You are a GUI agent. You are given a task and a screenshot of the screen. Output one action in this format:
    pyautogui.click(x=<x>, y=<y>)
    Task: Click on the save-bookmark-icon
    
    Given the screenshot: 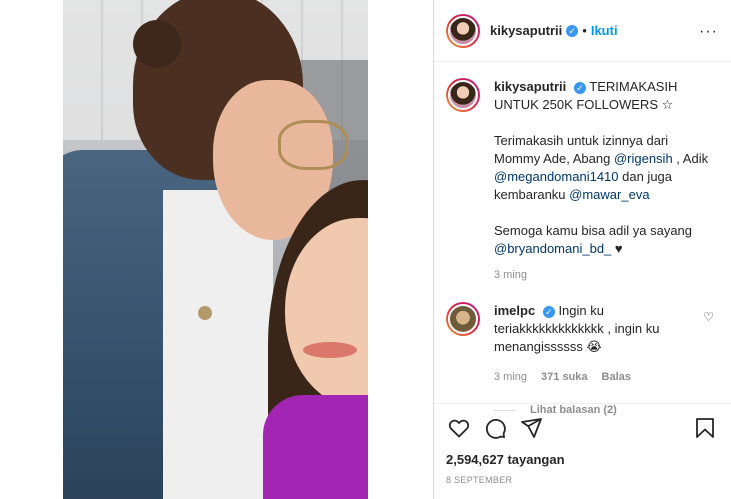 What is the action you would take?
    pyautogui.click(x=705, y=428)
    